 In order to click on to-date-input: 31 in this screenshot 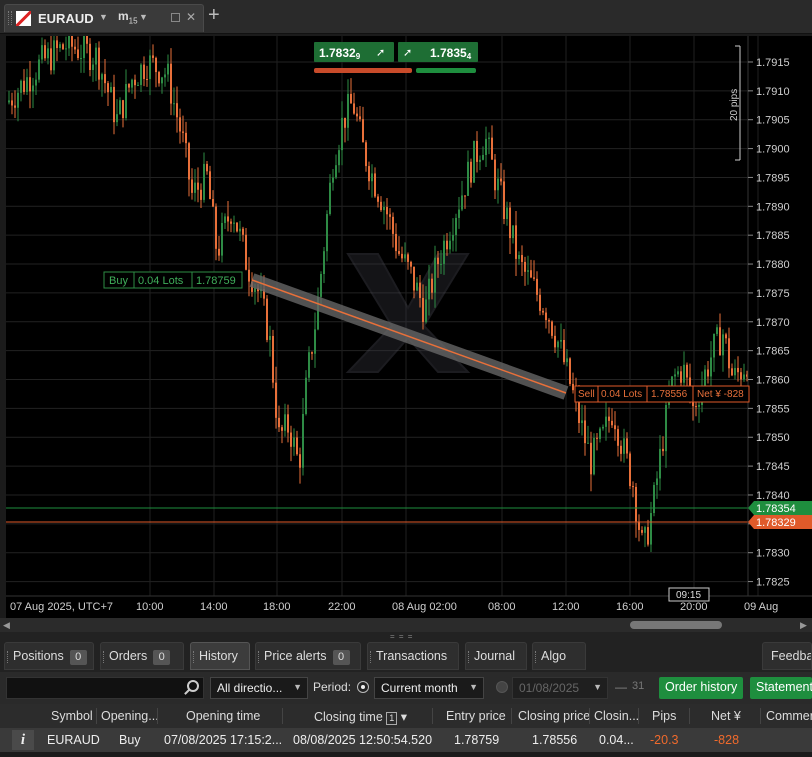, I will do `click(638, 686)`.